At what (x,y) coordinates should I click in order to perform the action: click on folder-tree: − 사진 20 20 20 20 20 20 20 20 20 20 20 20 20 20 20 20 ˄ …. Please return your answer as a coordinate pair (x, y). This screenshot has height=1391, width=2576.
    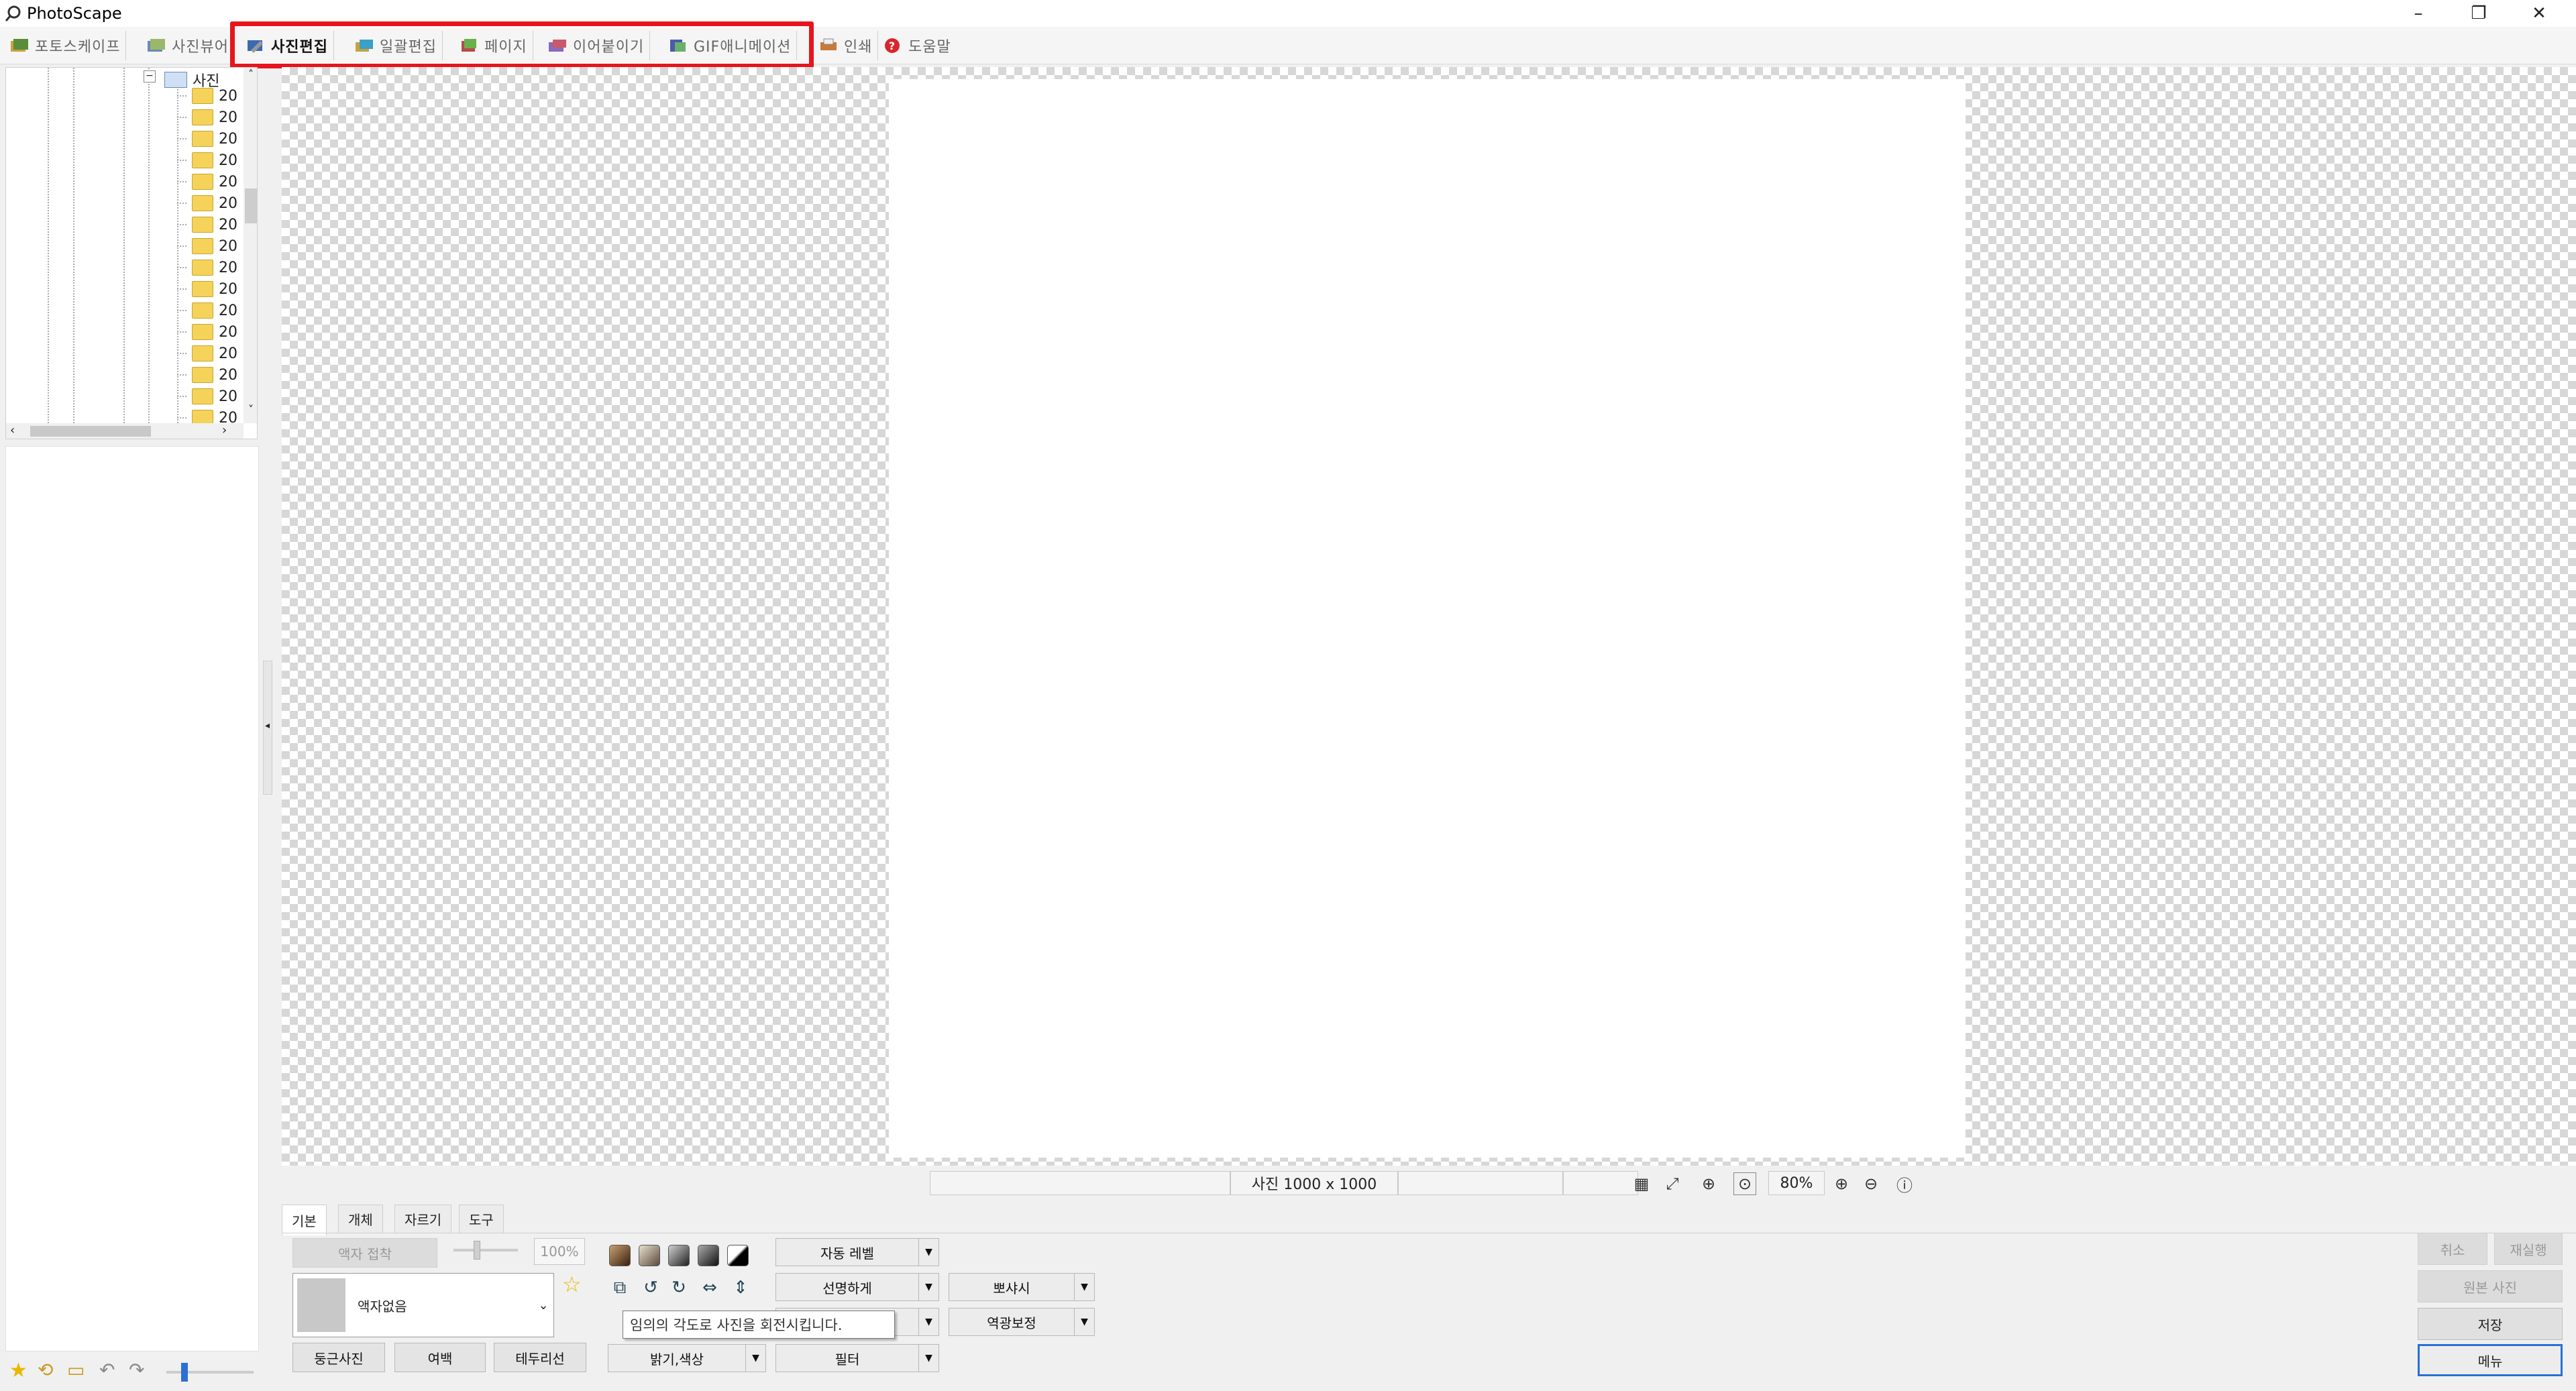
    Looking at the image, I should click on (131, 253).